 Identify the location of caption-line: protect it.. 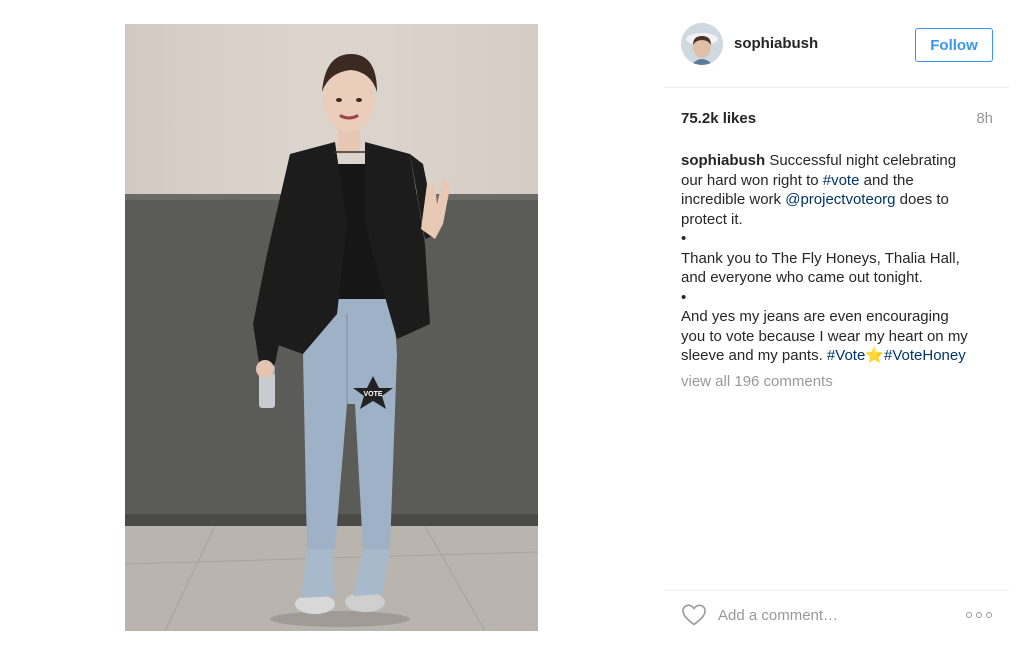
(712, 219).